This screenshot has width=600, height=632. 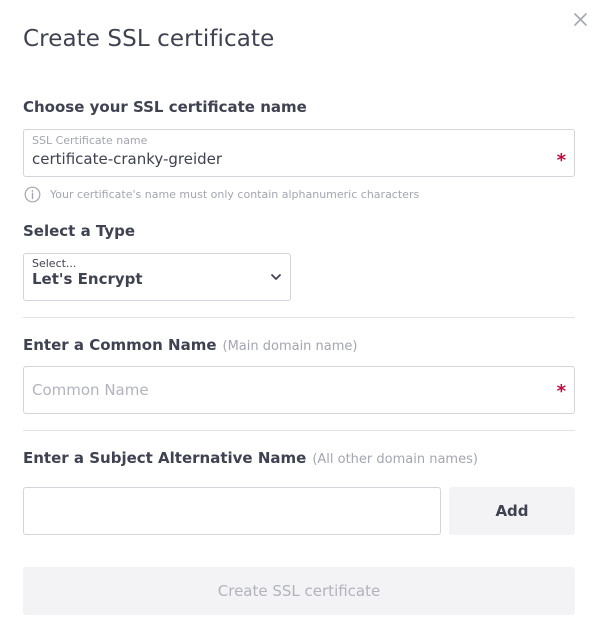 I want to click on type-section-label: Select a Type, so click(x=79, y=231).